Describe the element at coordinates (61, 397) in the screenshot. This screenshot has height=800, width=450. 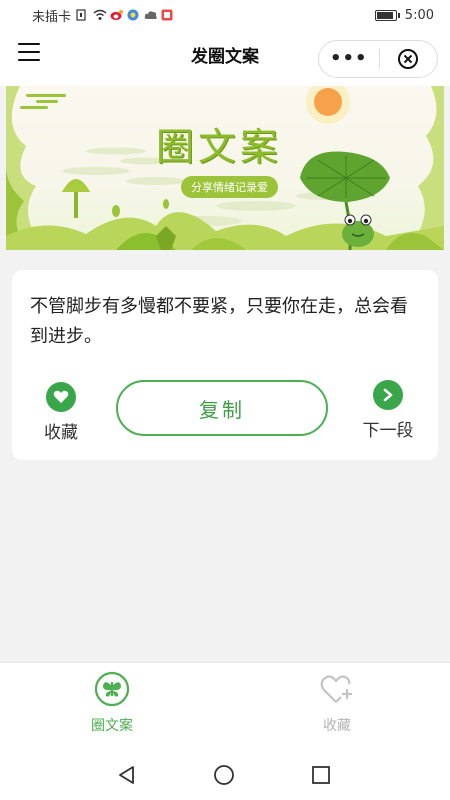
I see `heart-icon` at that location.